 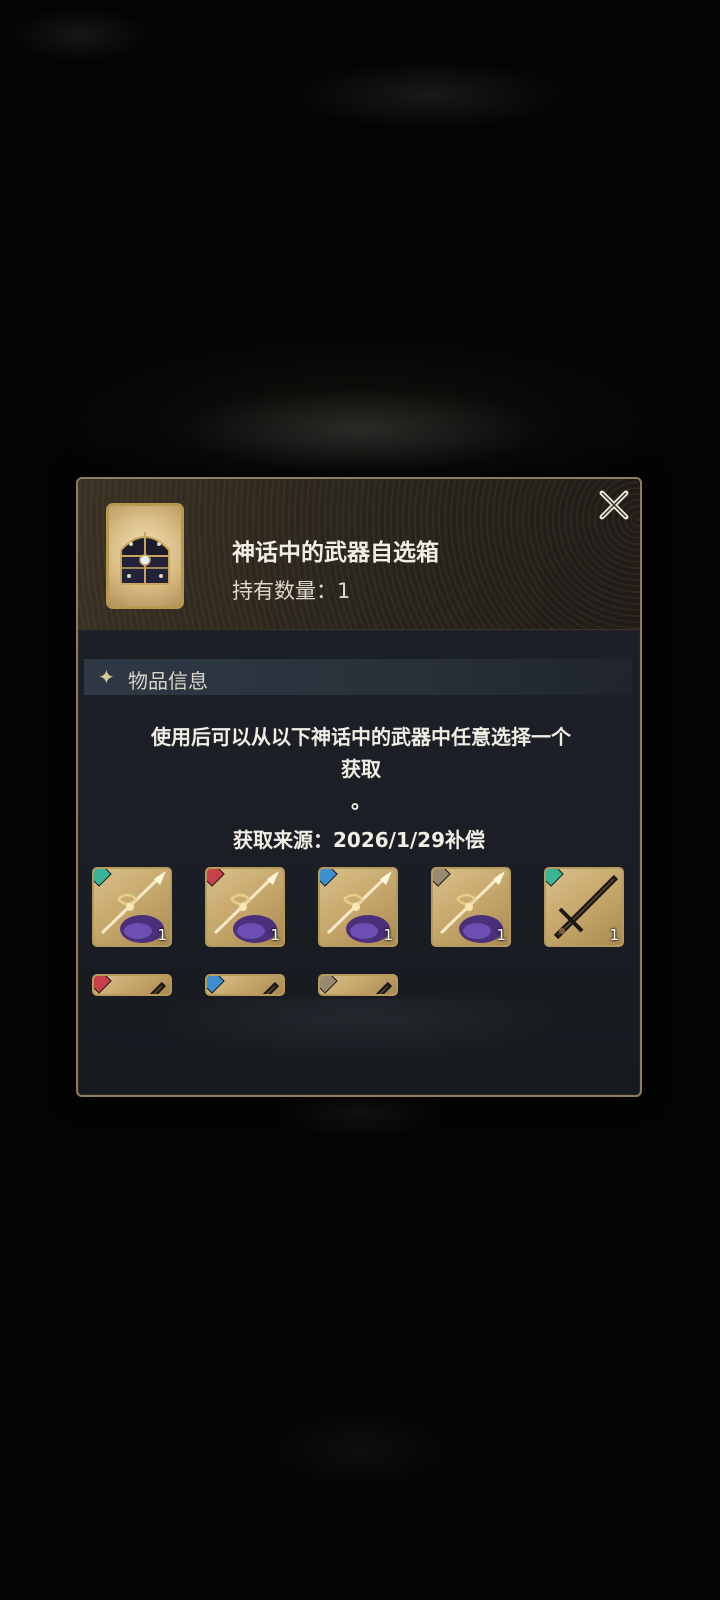 I want to click on item-name: 神话中的武器自选箱, so click(x=335, y=553).